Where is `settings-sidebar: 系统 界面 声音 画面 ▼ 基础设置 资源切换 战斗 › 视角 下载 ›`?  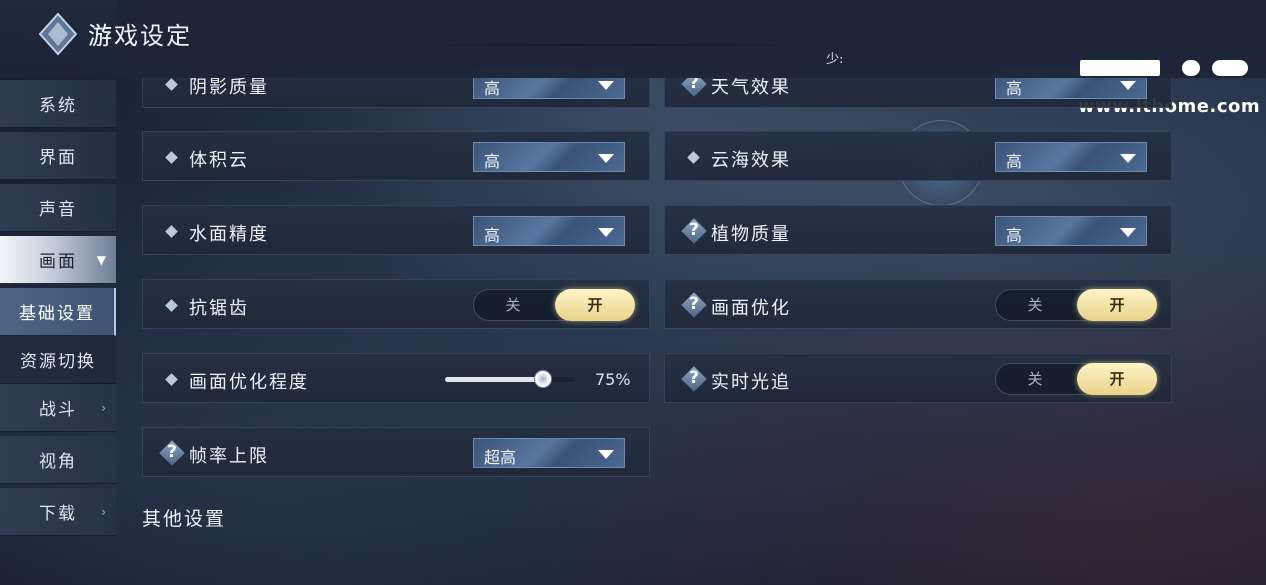
settings-sidebar: 系统 界面 声音 画面 ▼ 基础设置 资源切换 战斗 › 视角 下载 › is located at coordinates (59, 310).